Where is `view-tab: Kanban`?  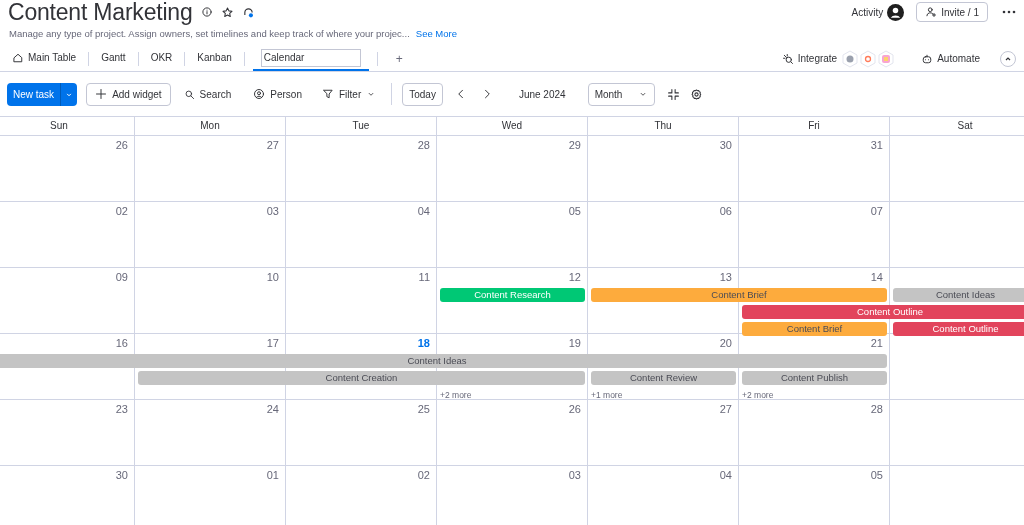
view-tab: Kanban is located at coordinates (214, 58).